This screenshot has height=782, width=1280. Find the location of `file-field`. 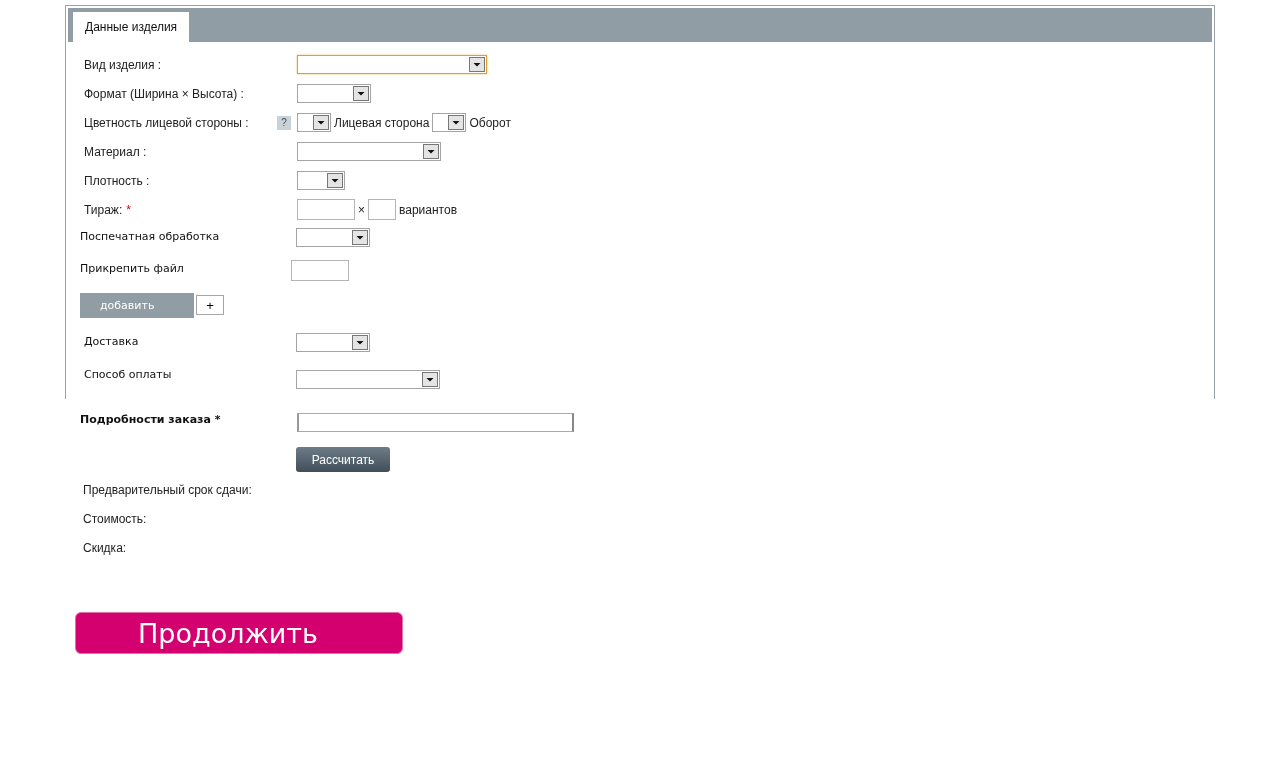

file-field is located at coordinates (320, 270).